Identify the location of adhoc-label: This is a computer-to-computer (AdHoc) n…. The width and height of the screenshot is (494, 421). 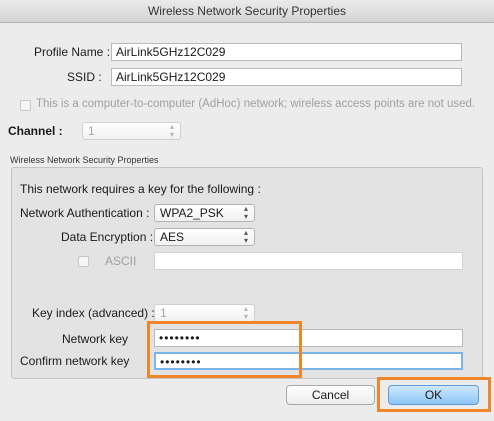
(256, 104).